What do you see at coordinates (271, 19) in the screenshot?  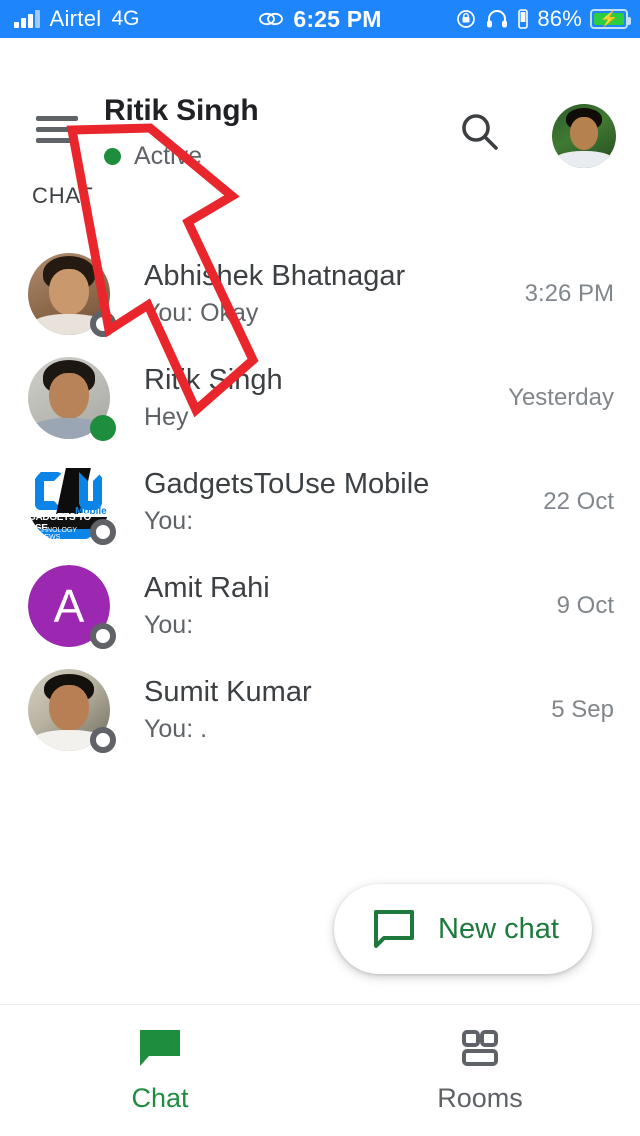 I see `link-icon` at bounding box center [271, 19].